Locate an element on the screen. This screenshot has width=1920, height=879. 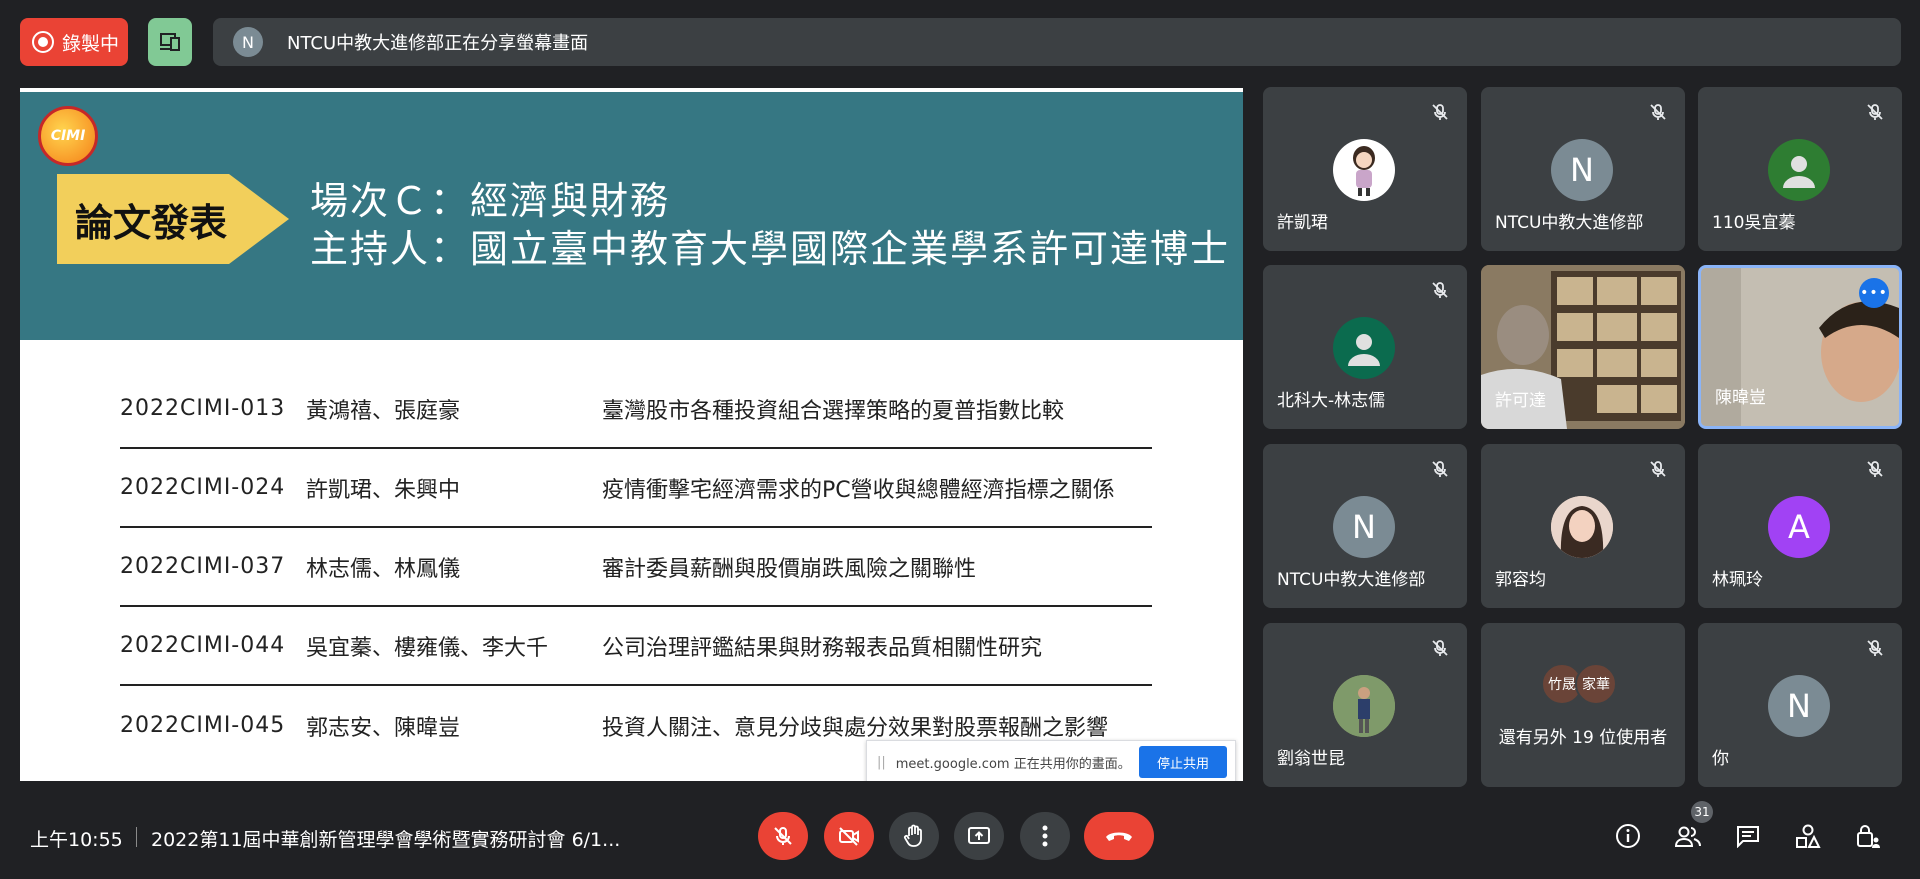
hand-icon is located at coordinates (912, 835).